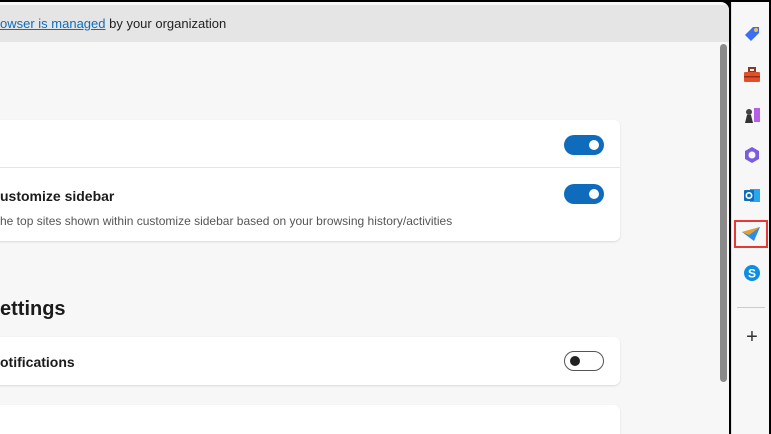  I want to click on managed-banner: owser is managed by your organization, so click(364, 23).